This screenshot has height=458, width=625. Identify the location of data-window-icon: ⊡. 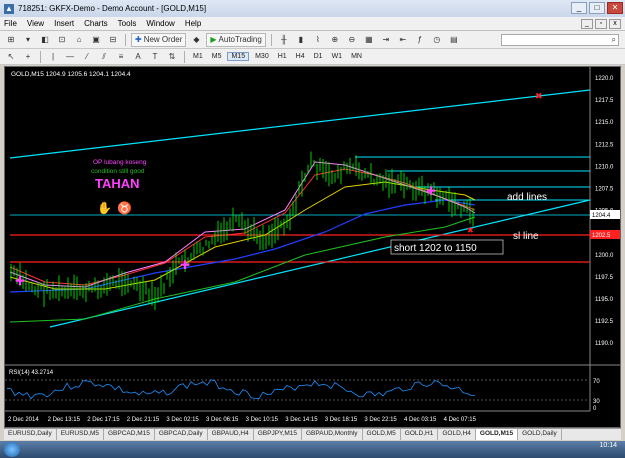
(62, 40).